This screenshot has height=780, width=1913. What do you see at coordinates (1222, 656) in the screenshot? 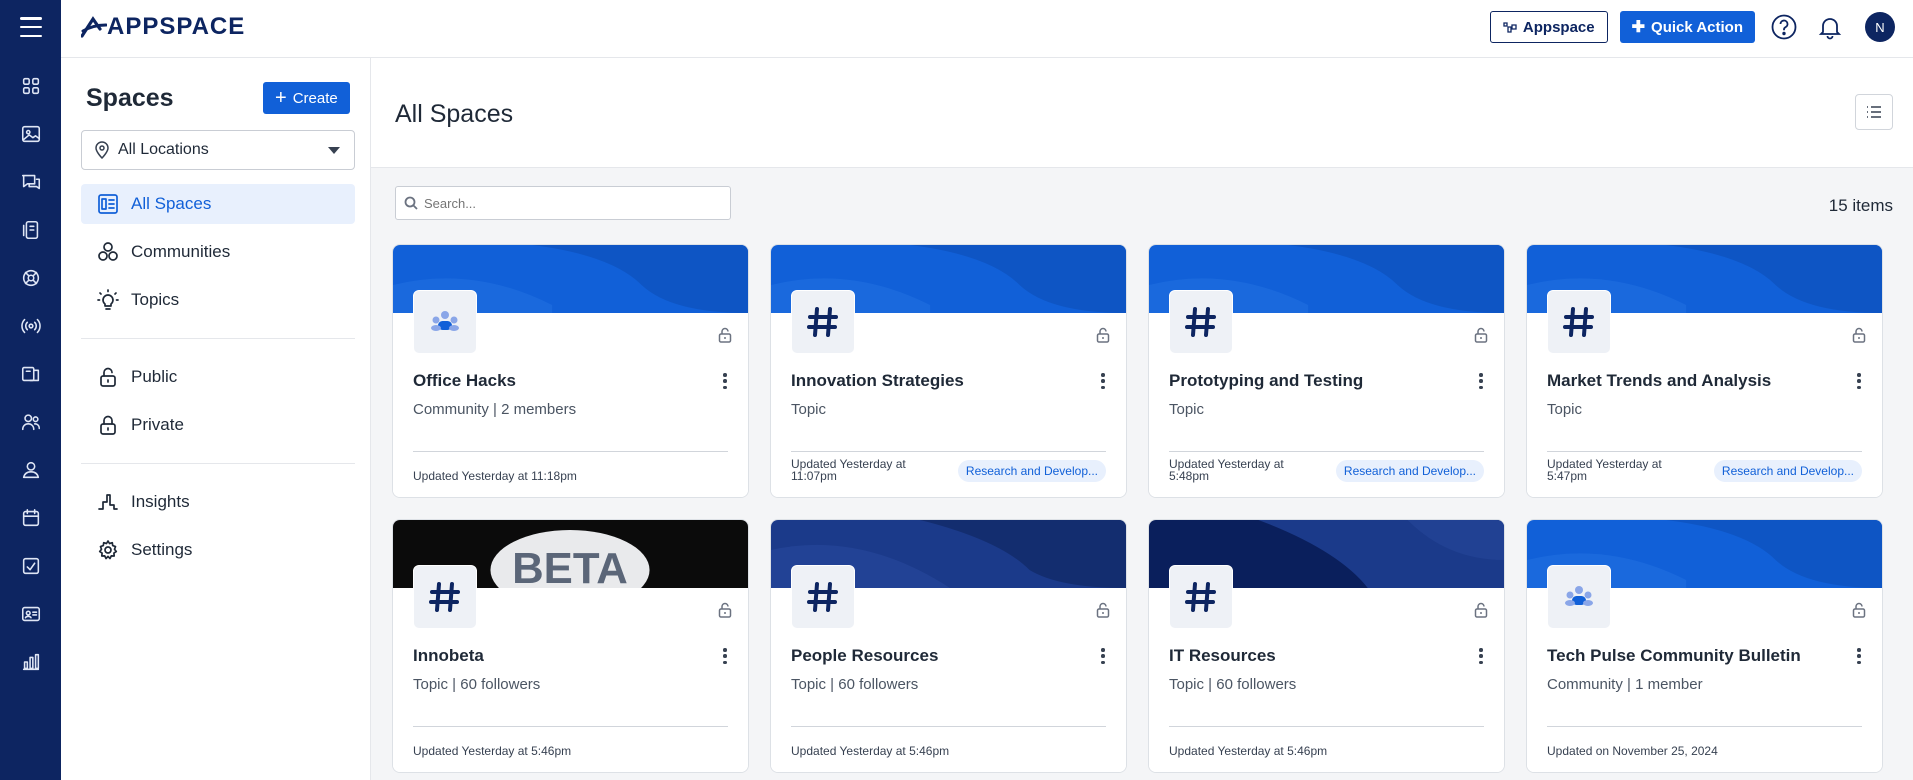
I see `card-title: IT Resources` at bounding box center [1222, 656].